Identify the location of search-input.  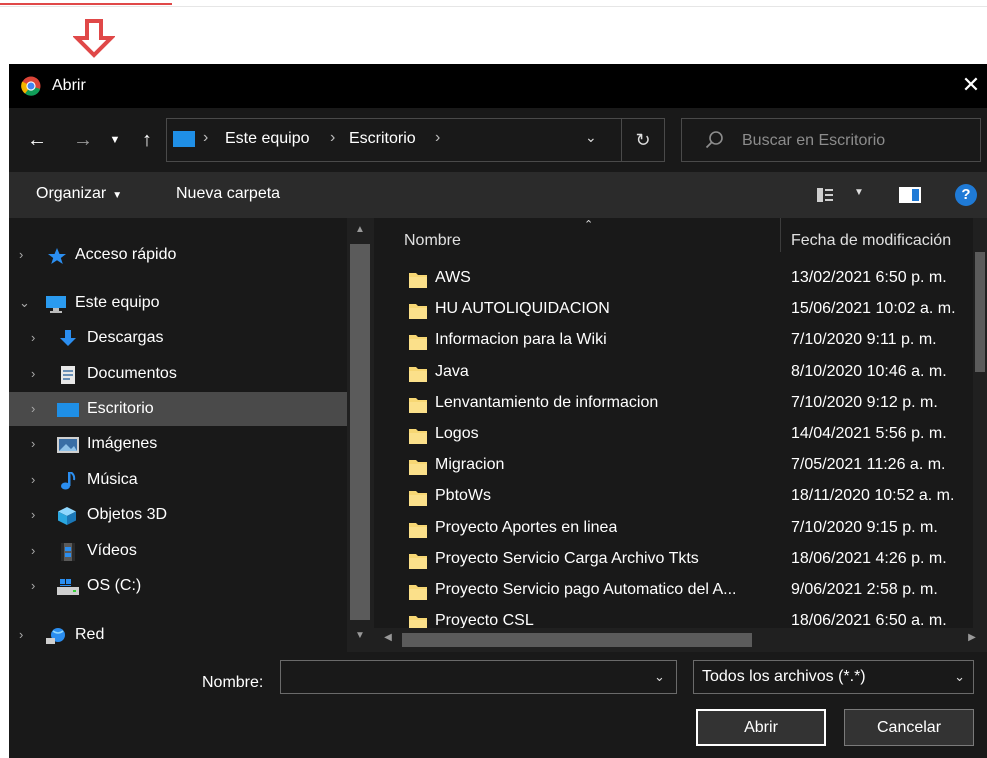
(857, 141).